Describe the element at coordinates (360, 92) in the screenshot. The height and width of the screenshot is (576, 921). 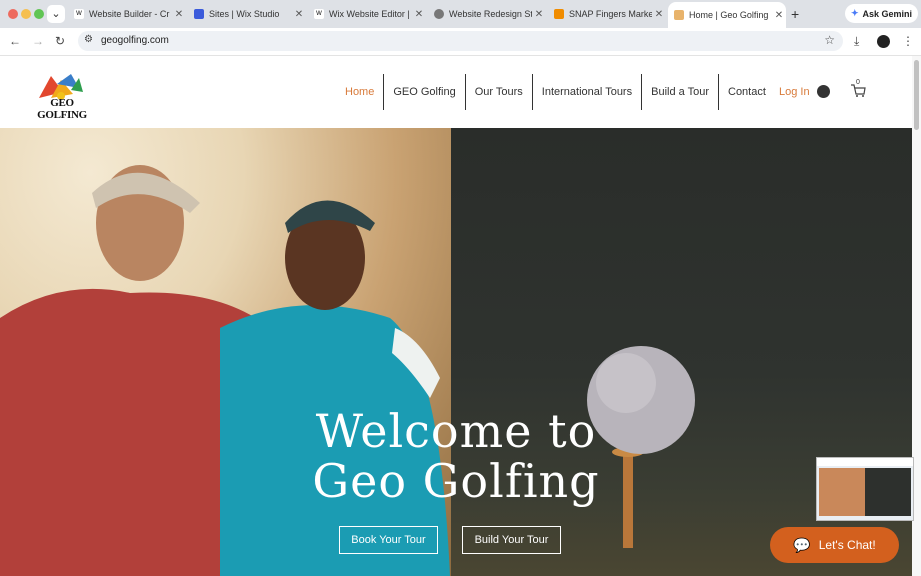
I see `nav-home: Home` at that location.